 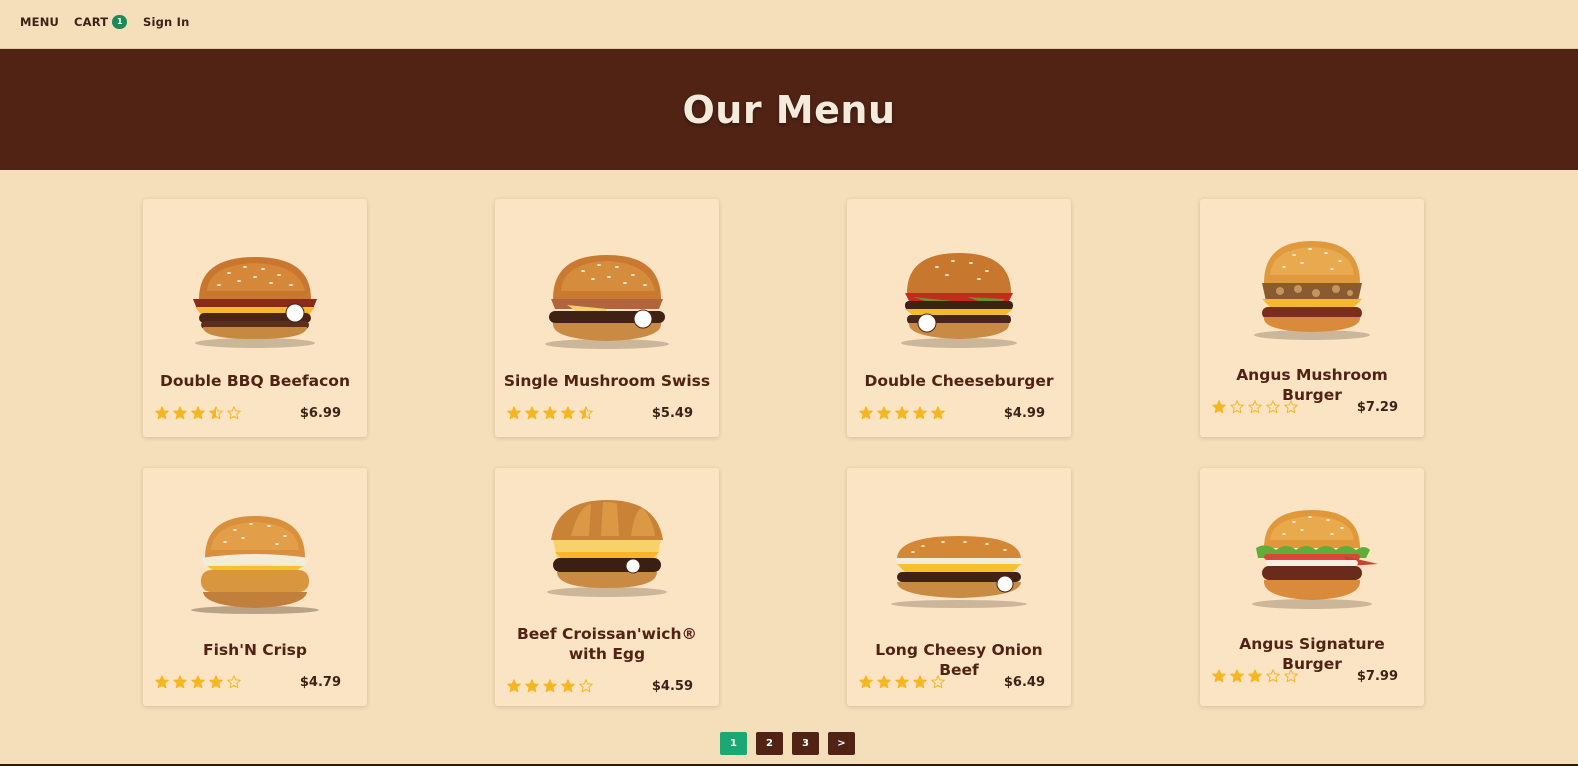 I want to click on product-card: Beef Croissan'wich® with Egg $4.59, so click(x=607, y=587).